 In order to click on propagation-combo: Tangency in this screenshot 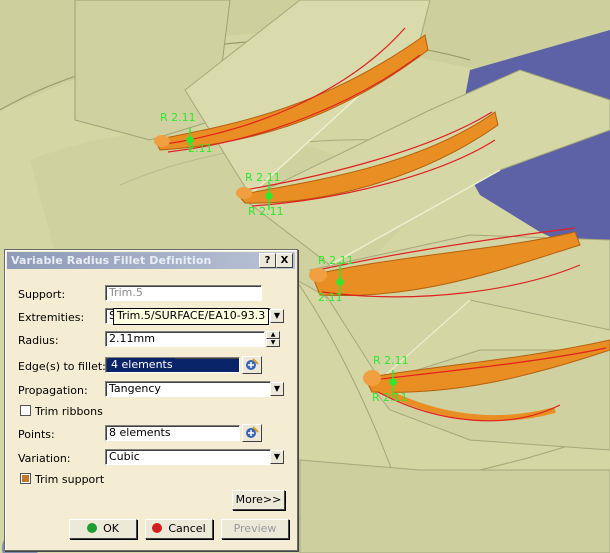, I will do `click(188, 389)`.